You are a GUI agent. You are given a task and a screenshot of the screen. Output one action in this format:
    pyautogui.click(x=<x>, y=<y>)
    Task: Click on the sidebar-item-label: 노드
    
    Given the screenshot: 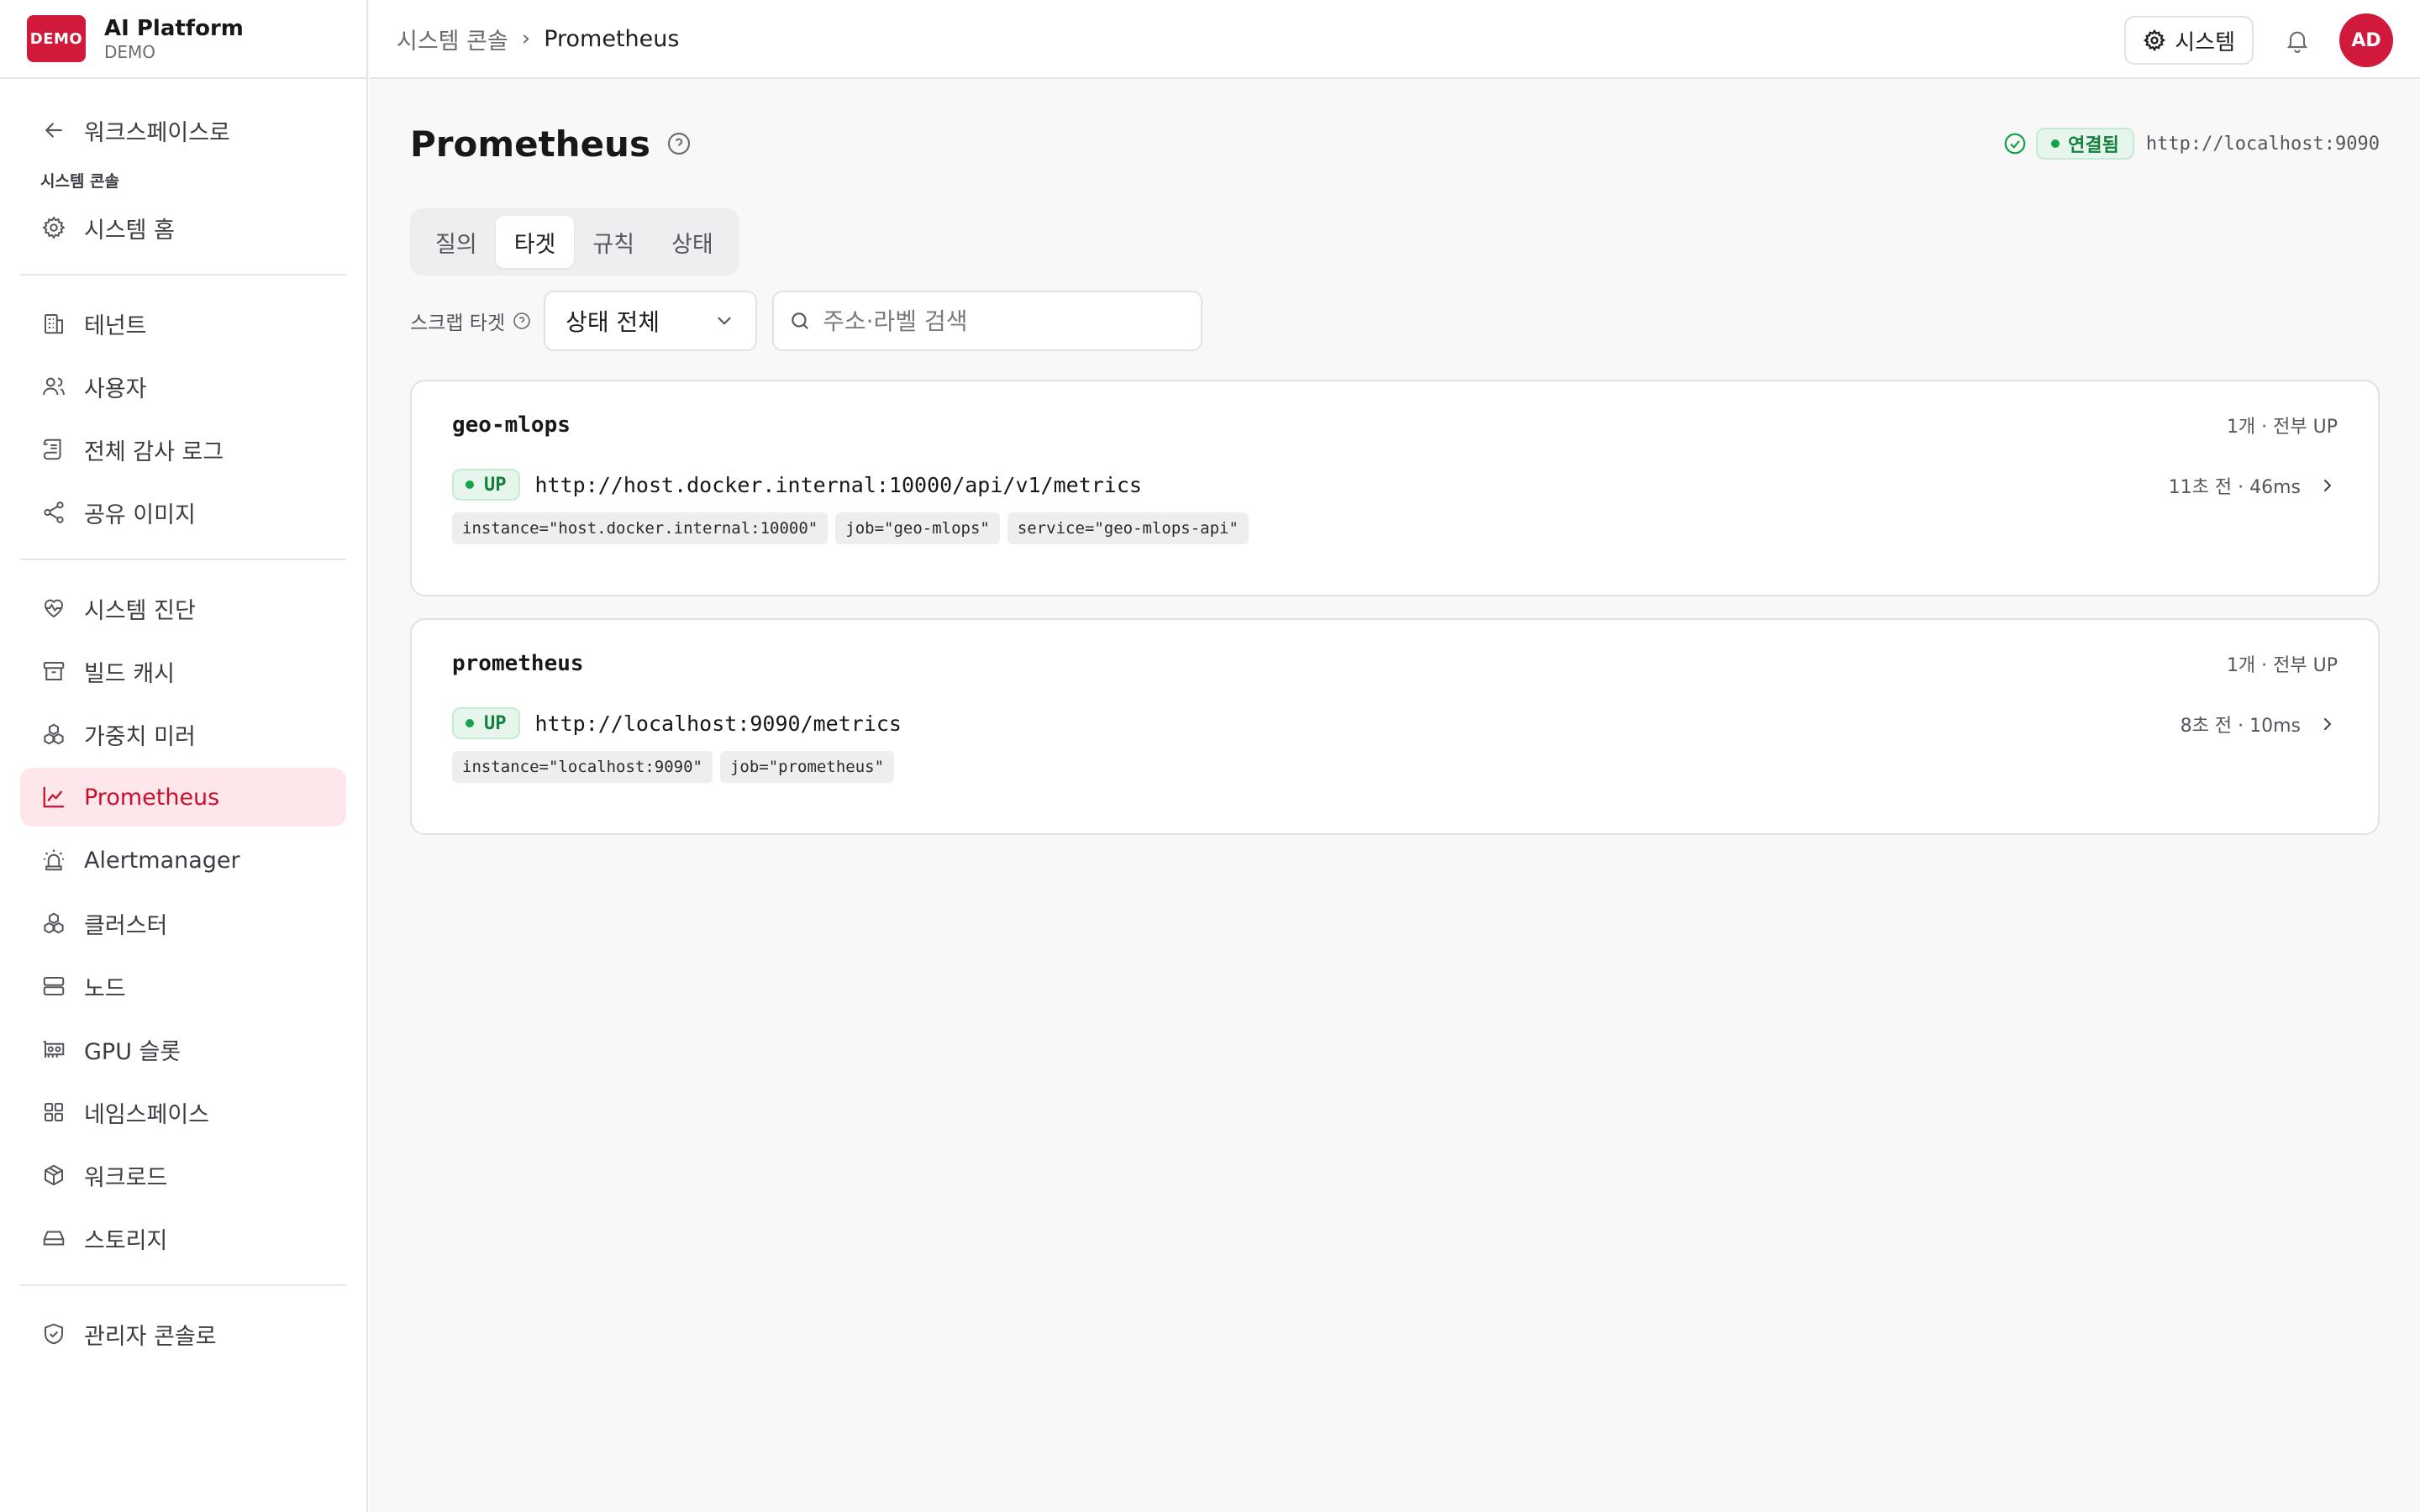 What is the action you would take?
    pyautogui.click(x=105, y=988)
    